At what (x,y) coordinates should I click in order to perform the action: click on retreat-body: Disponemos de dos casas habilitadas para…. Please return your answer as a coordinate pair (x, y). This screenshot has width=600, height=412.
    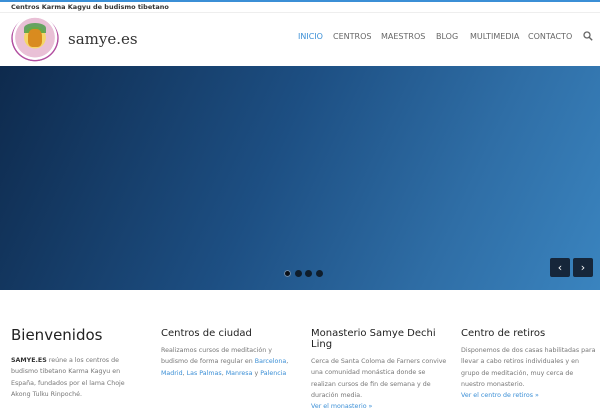
    Looking at the image, I should click on (528, 367).